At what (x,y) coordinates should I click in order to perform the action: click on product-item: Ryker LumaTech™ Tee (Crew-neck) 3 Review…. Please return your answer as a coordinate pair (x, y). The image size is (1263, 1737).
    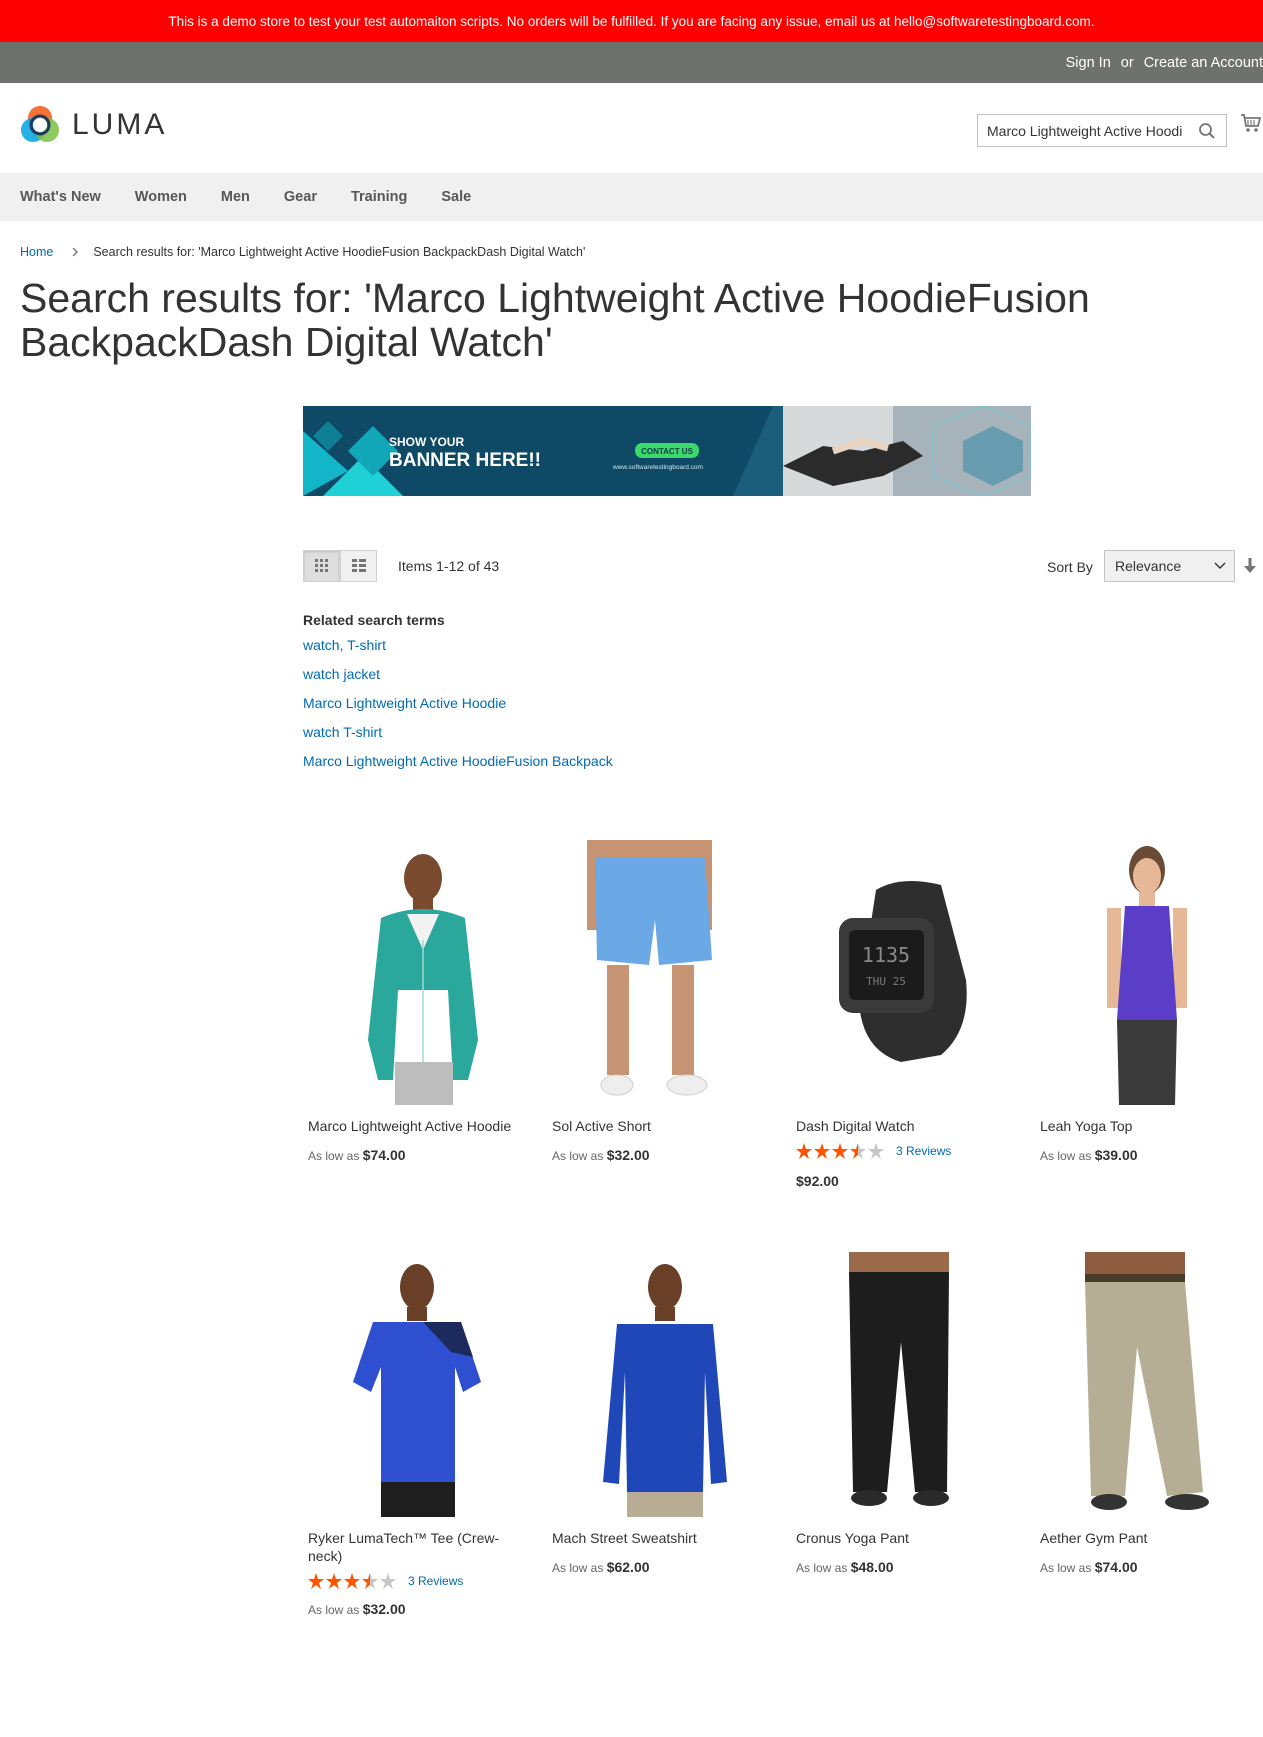
    Looking at the image, I should click on (413, 1434).